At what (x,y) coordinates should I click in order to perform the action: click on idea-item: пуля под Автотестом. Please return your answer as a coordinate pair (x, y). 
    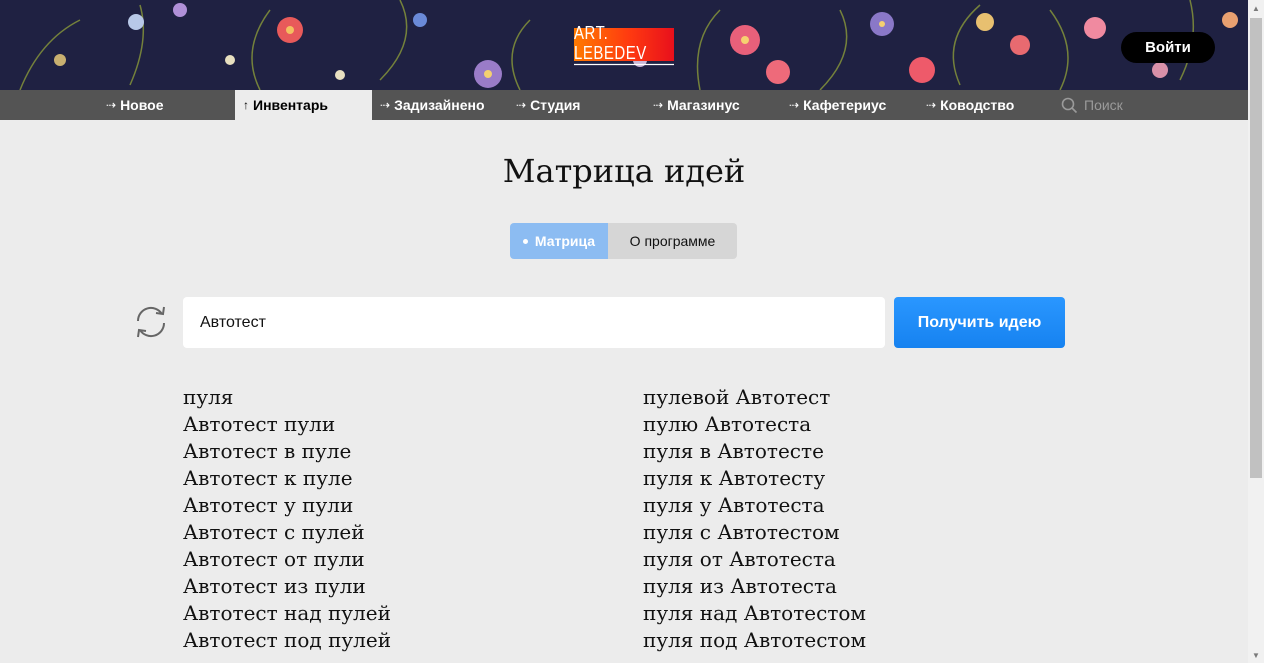
    Looking at the image, I should click on (754, 640).